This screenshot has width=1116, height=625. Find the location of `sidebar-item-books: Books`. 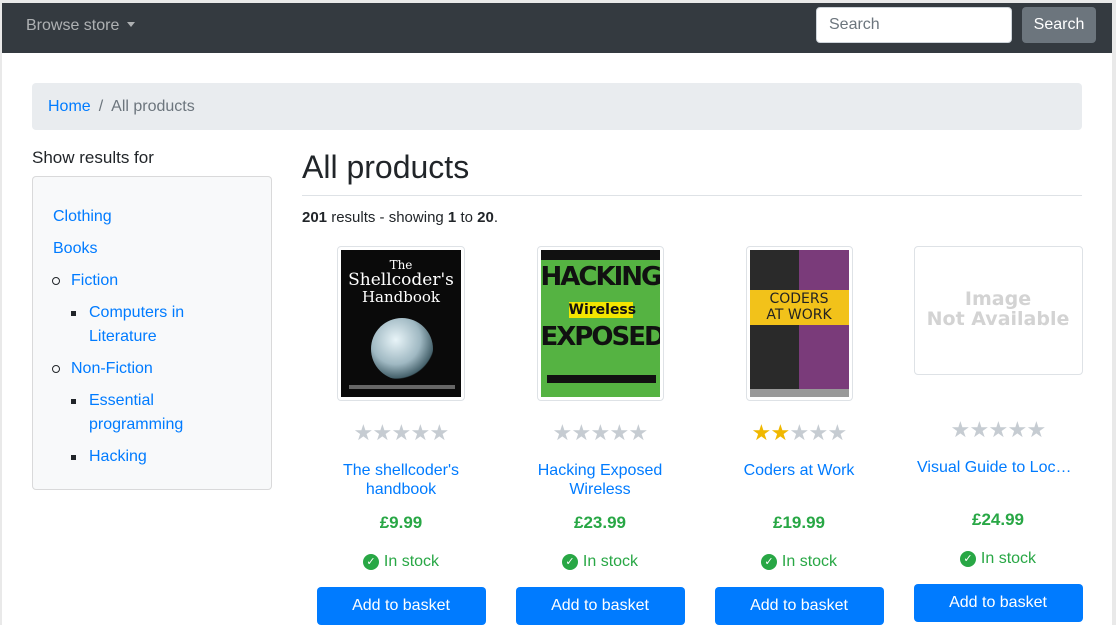

sidebar-item-books: Books is located at coordinates (75, 249).